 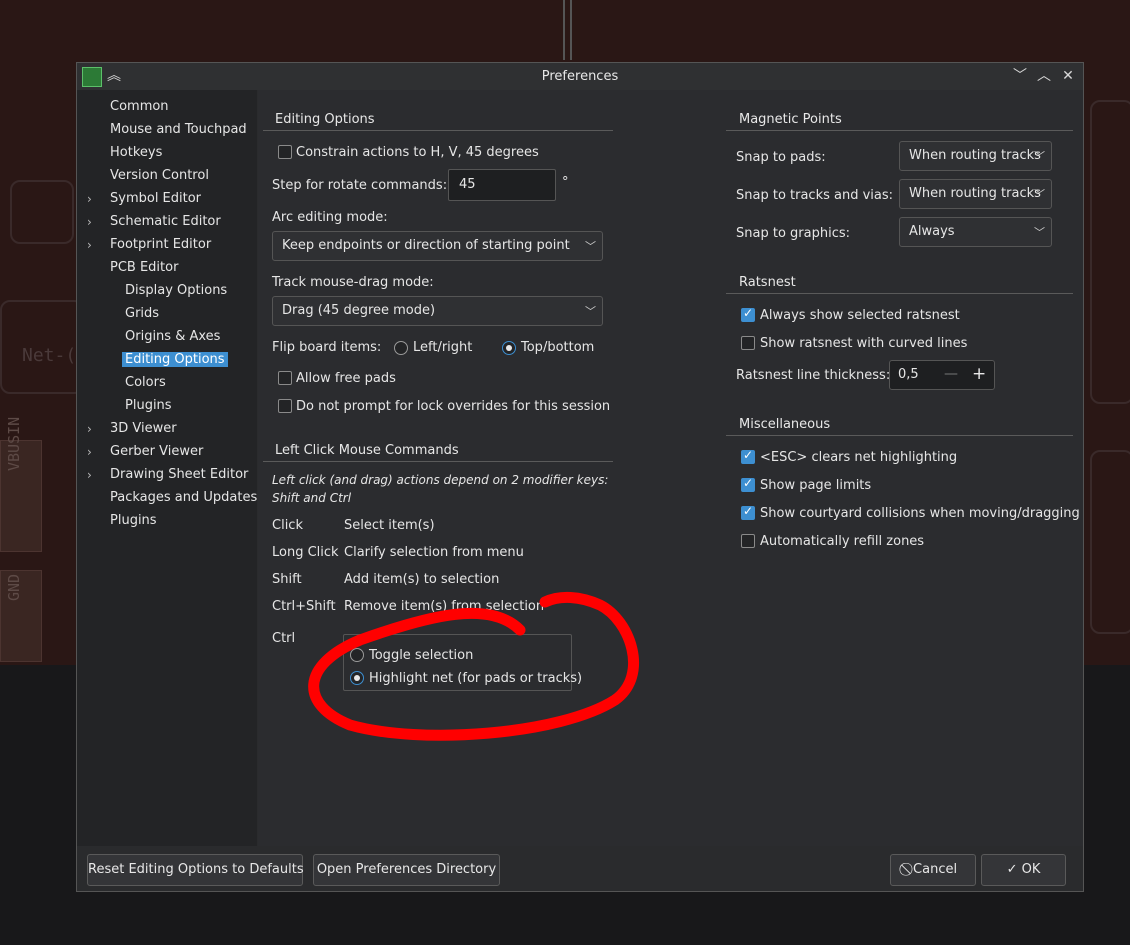 I want to click on sidebar-item-label: Symbol Editor, so click(x=156, y=198).